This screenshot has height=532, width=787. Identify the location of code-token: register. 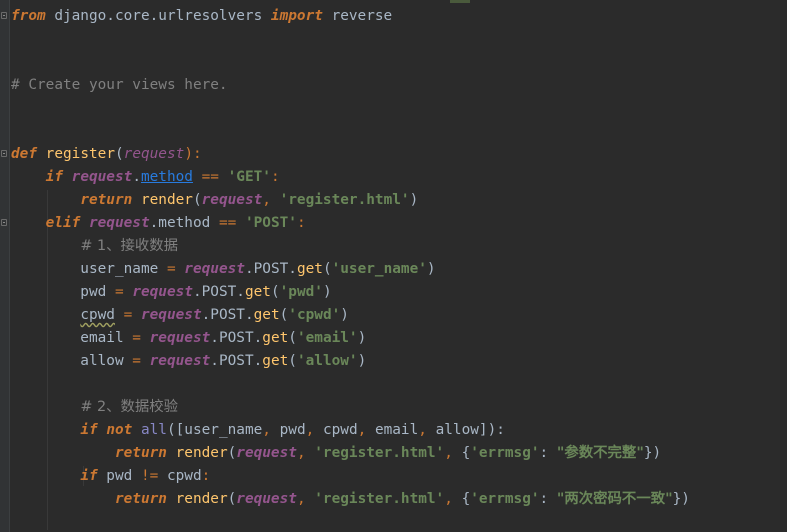
(80, 154).